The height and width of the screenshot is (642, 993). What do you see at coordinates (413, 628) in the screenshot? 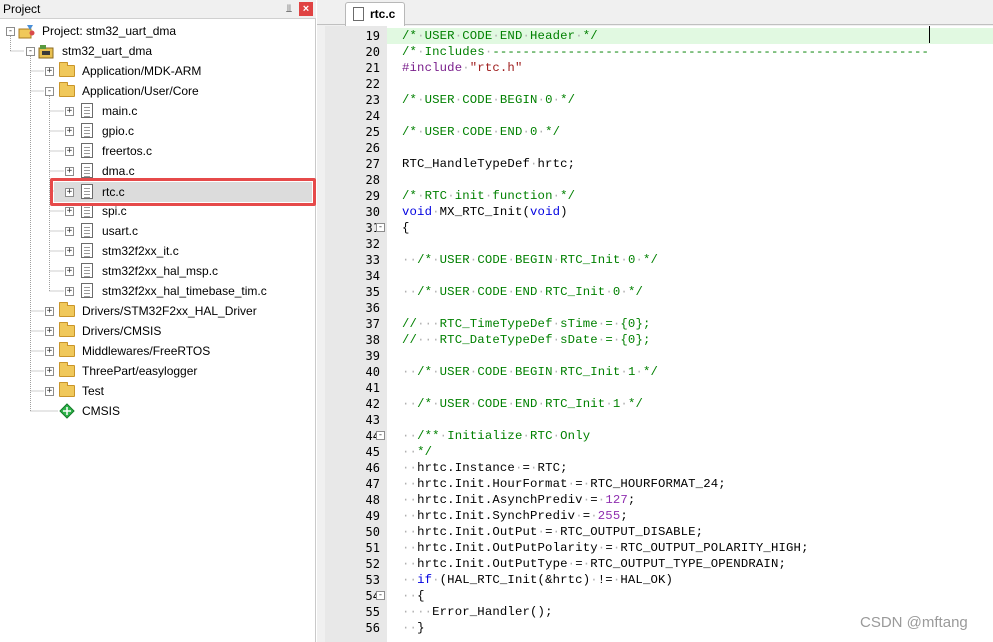
I see `code-line: ··}` at bounding box center [413, 628].